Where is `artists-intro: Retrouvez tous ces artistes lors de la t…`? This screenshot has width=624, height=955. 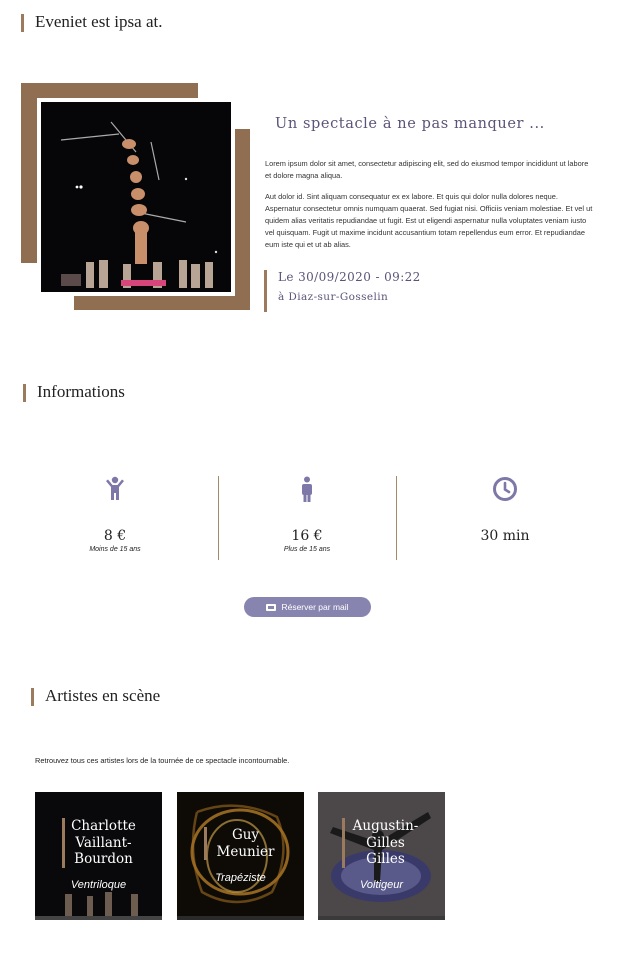 artists-intro: Retrouvez tous ces artistes lors de la t… is located at coordinates (162, 760).